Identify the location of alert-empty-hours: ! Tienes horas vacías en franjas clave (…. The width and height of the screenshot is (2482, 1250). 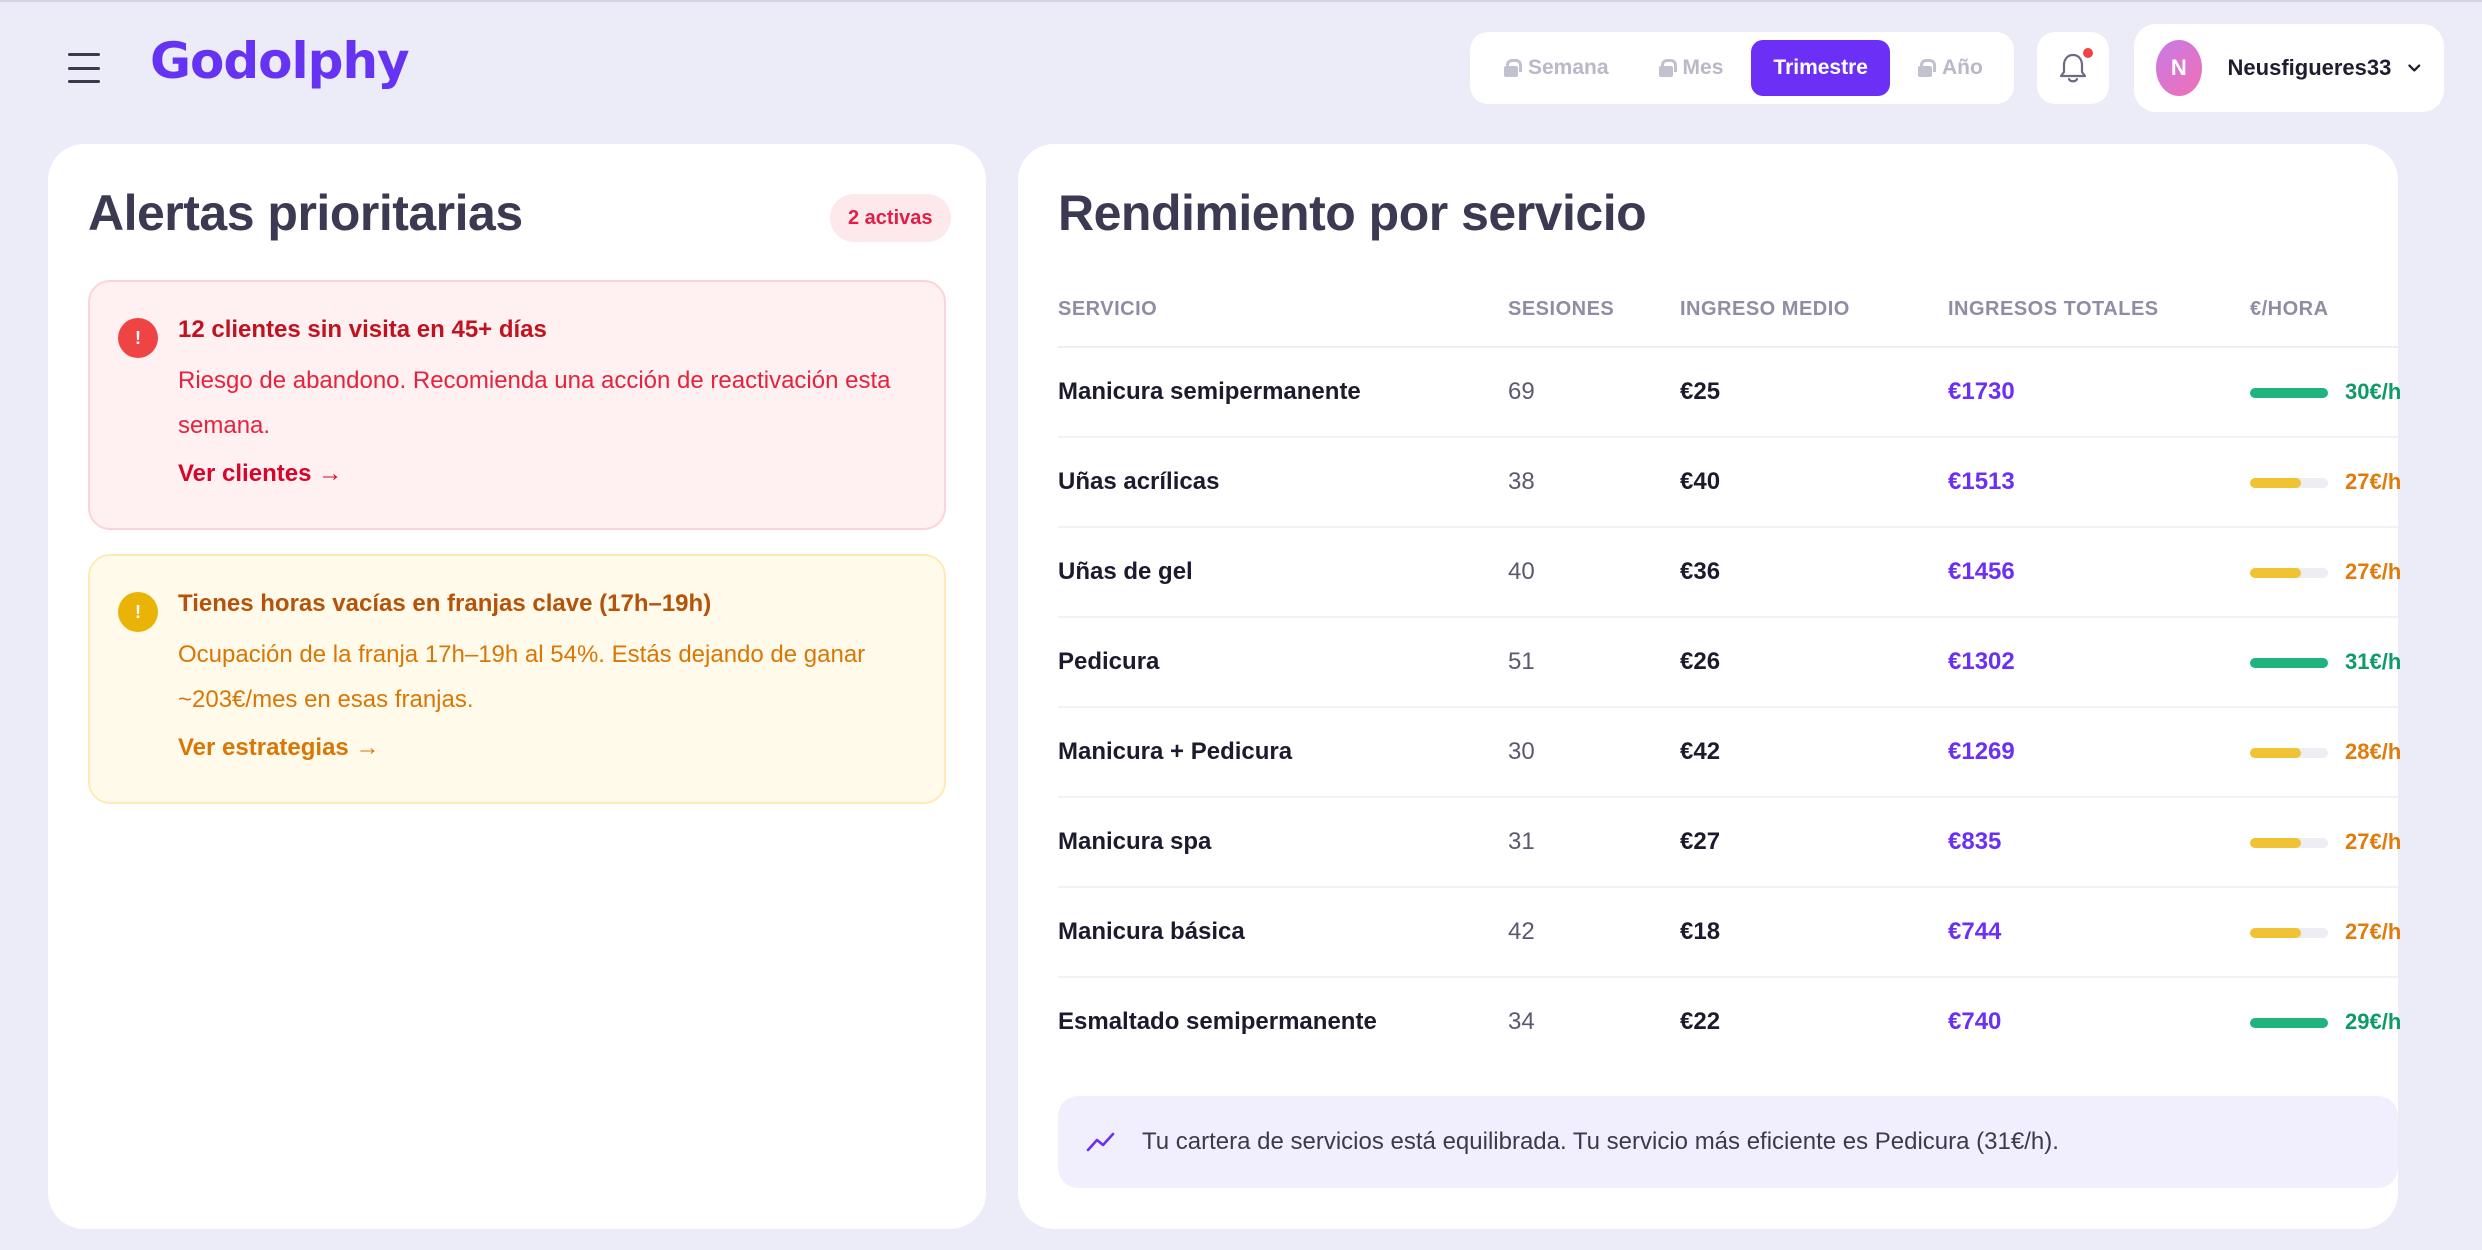
(517, 679).